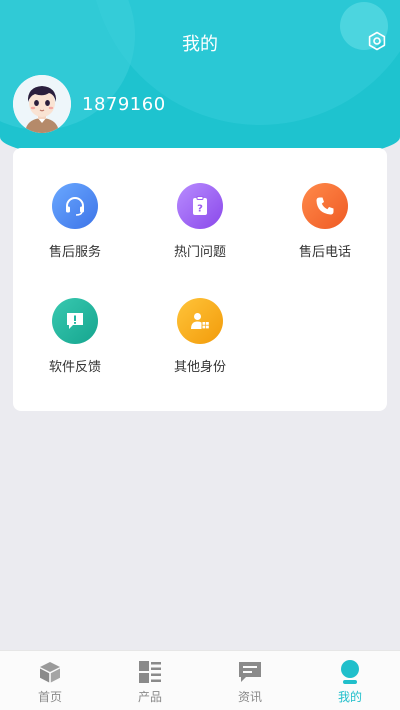 The height and width of the screenshot is (710, 400). Describe the element at coordinates (42, 104) in the screenshot. I see `avatar` at that location.